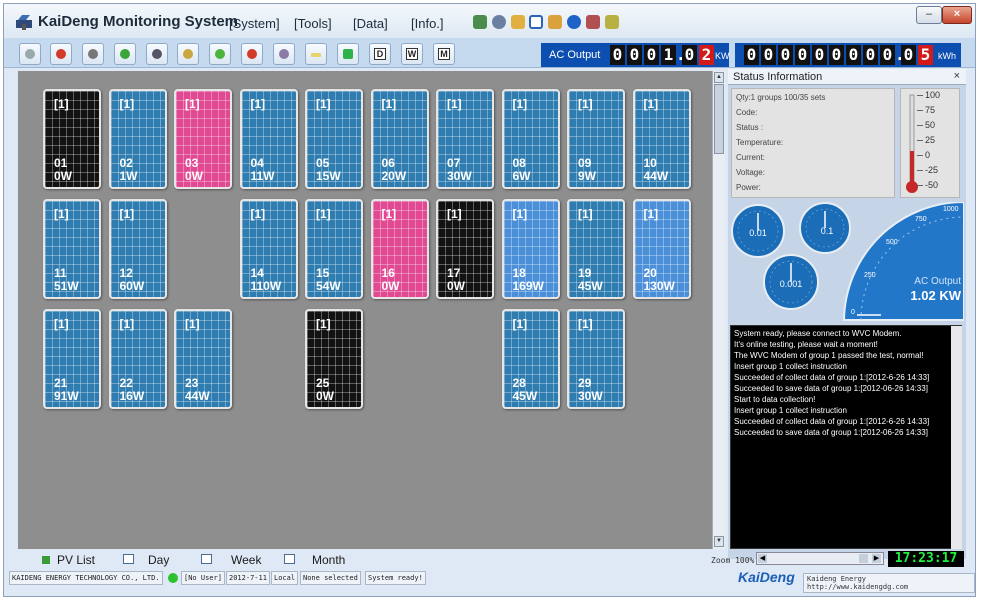 Image resolution: width=981 pixels, height=602 pixels. Describe the element at coordinates (530, 249) in the screenshot. I see `pv-panel-18: [1] 18 169W` at that location.